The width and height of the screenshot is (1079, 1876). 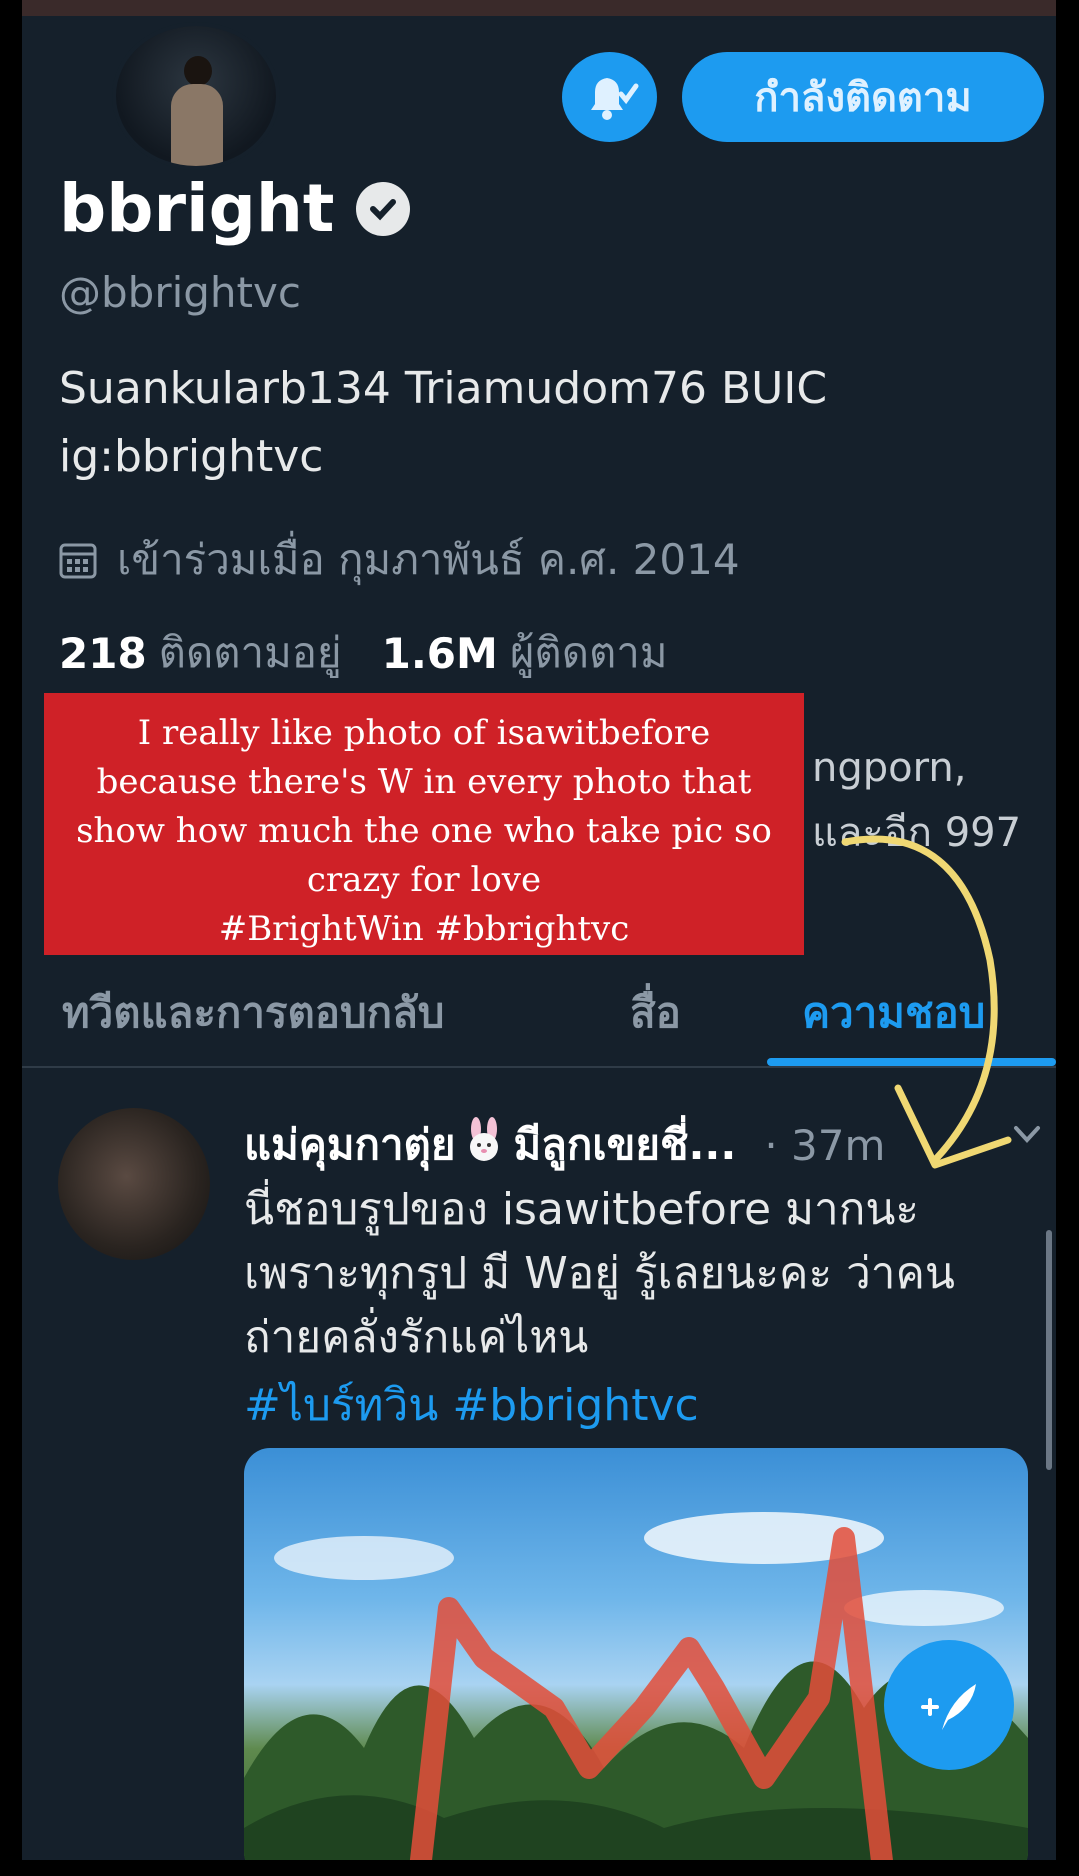 I want to click on profile-tabs: ทวีตและการตอบกลับ สื่อ ความชอบ, so click(x=539, y=1019).